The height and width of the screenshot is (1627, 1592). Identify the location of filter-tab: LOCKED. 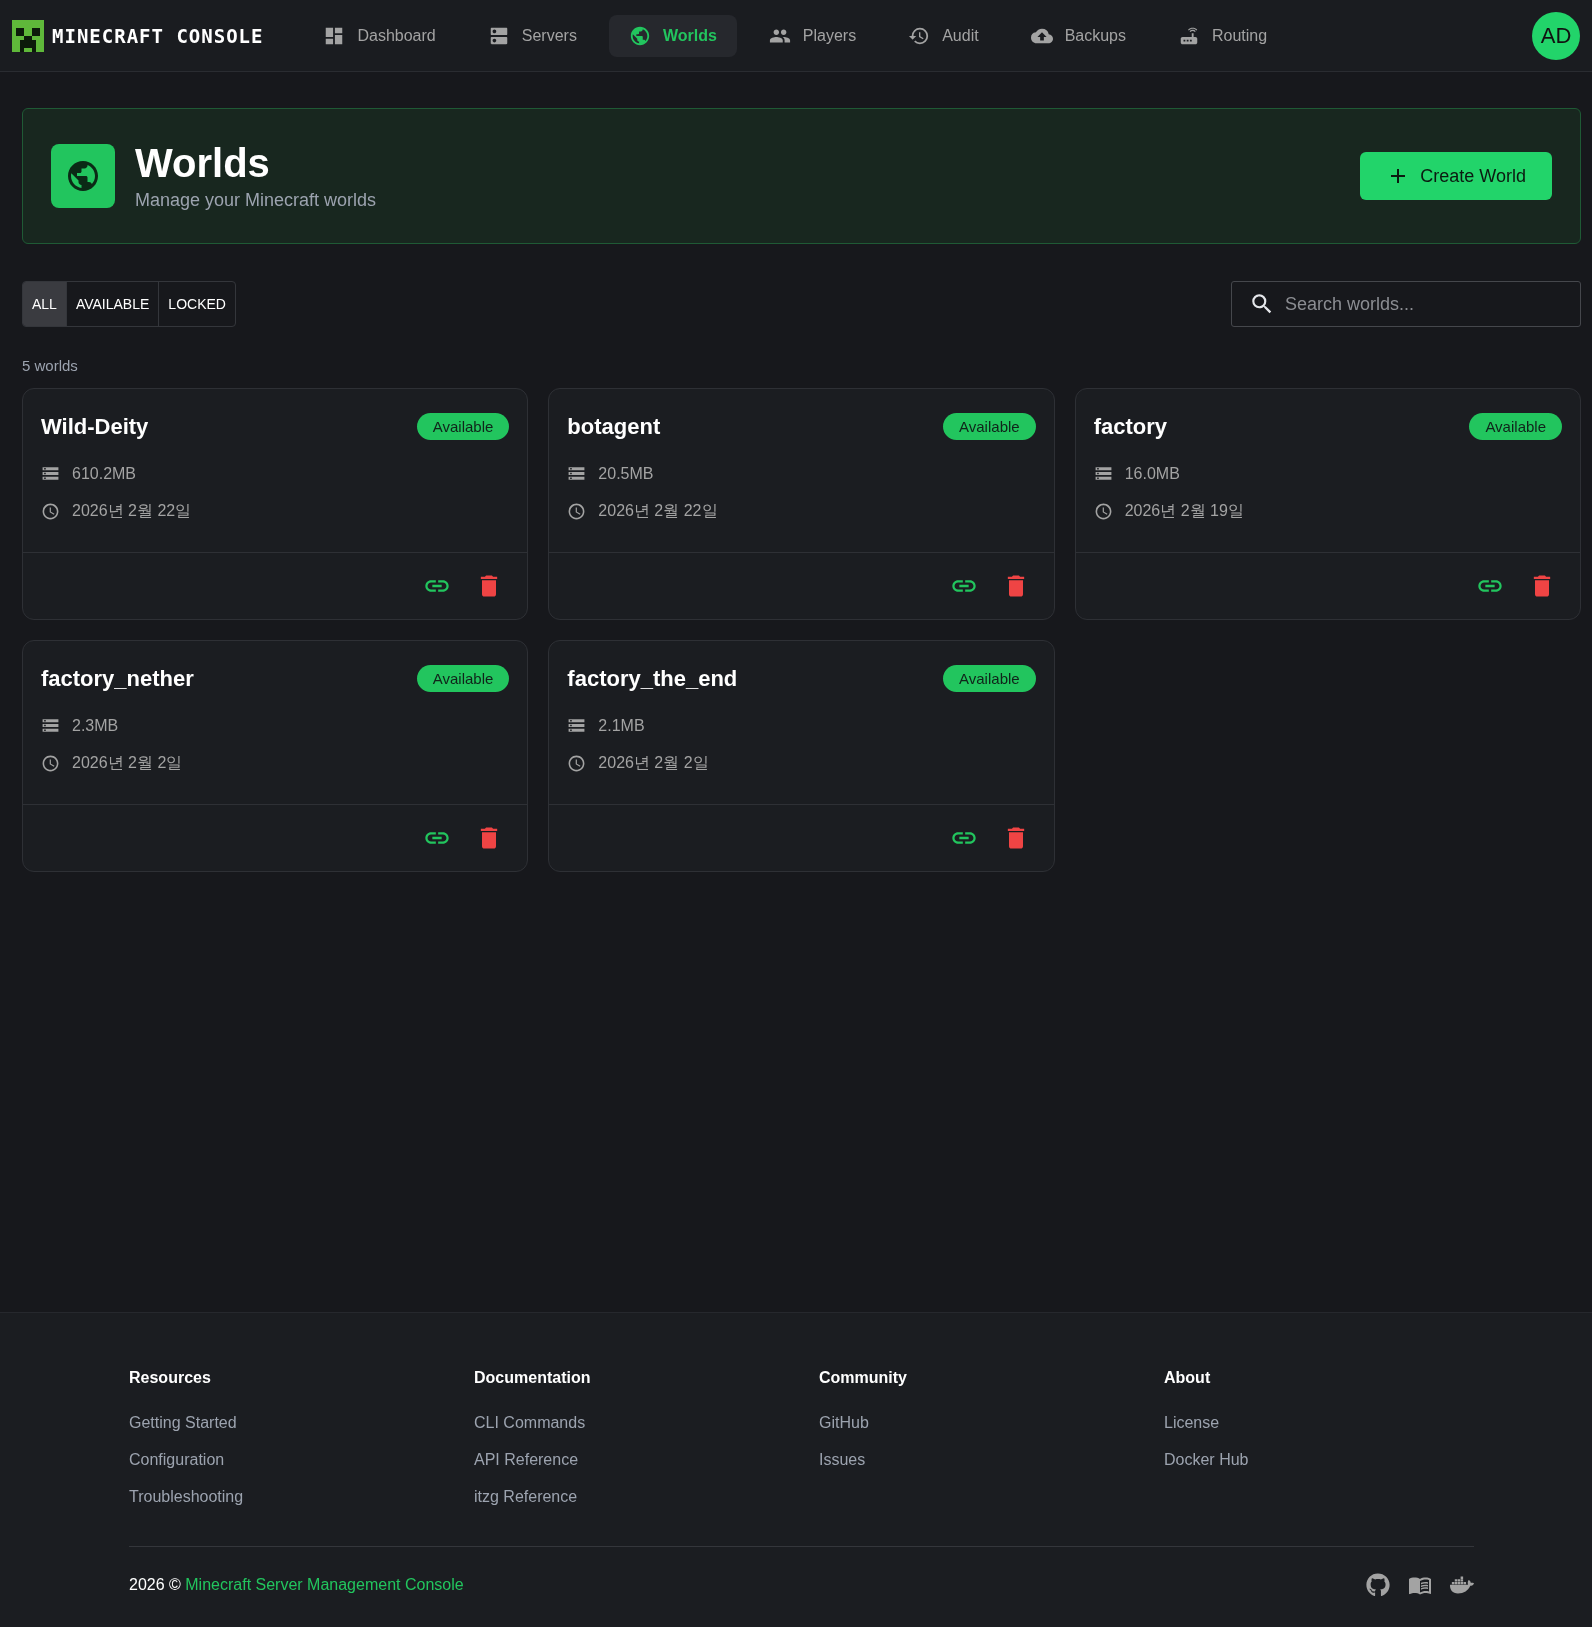
(197, 304).